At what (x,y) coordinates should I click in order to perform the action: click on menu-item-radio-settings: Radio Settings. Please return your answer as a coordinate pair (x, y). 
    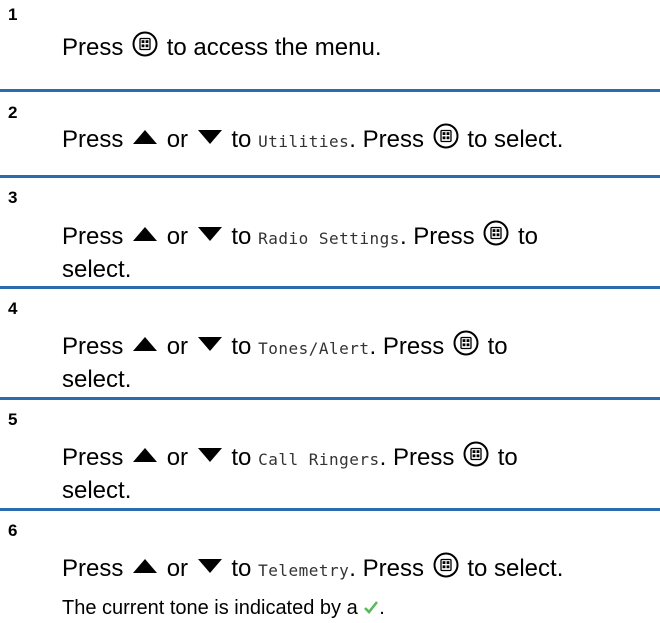
    Looking at the image, I should click on (329, 238).